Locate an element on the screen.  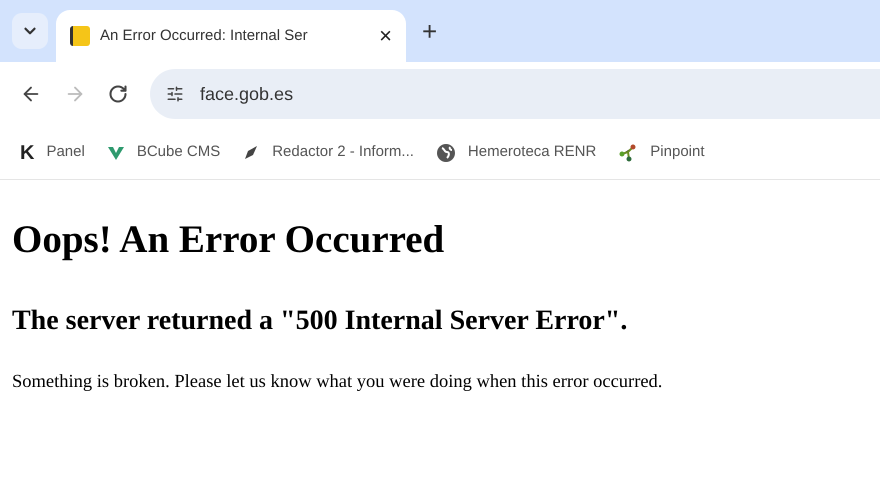
bookmark-link: Panel is located at coordinates (65, 152).